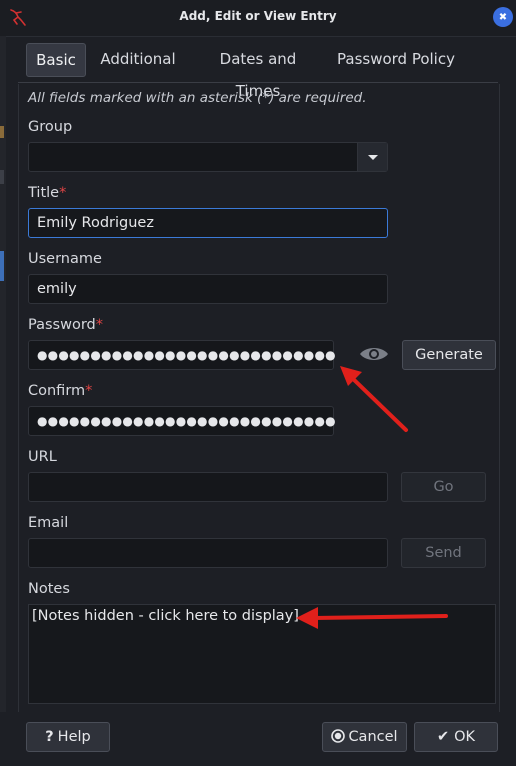 The width and height of the screenshot is (516, 766). What do you see at coordinates (50, 127) in the screenshot?
I see `group-label: Group` at bounding box center [50, 127].